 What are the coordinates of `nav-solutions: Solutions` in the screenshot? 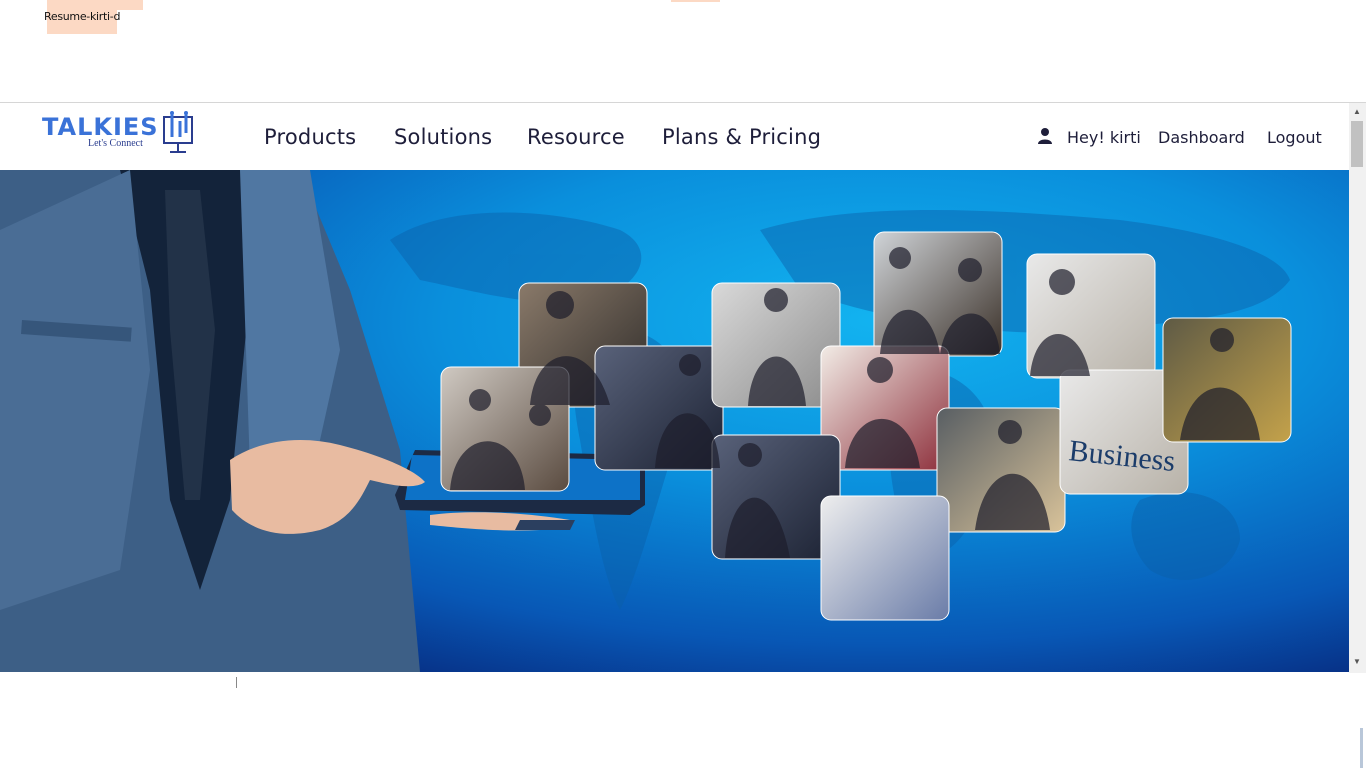 It's located at (443, 137).